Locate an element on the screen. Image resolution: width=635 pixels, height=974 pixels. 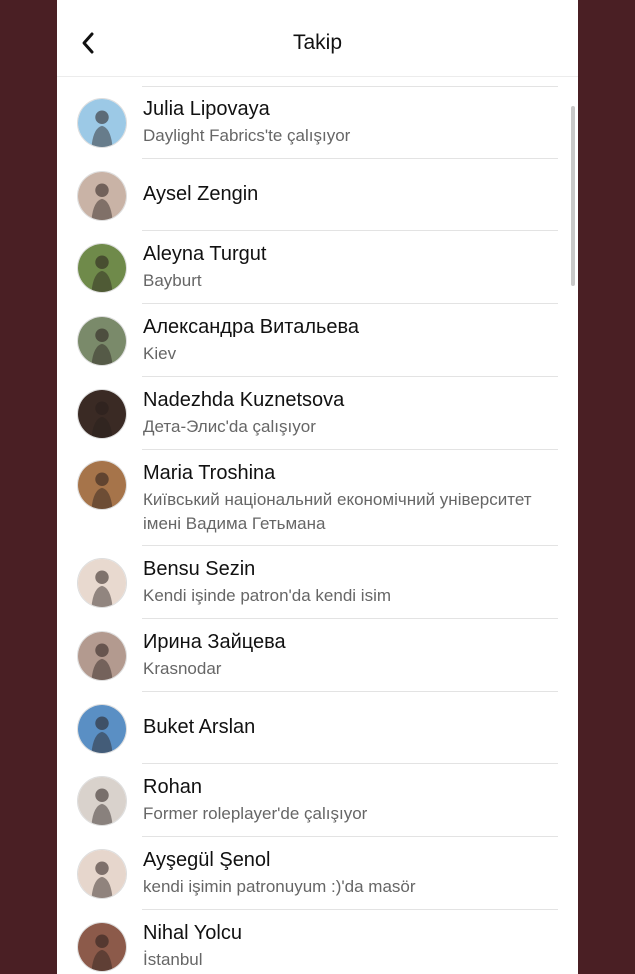
person-name: Nadezhda Kuznetsova is located at coordinates (244, 400).